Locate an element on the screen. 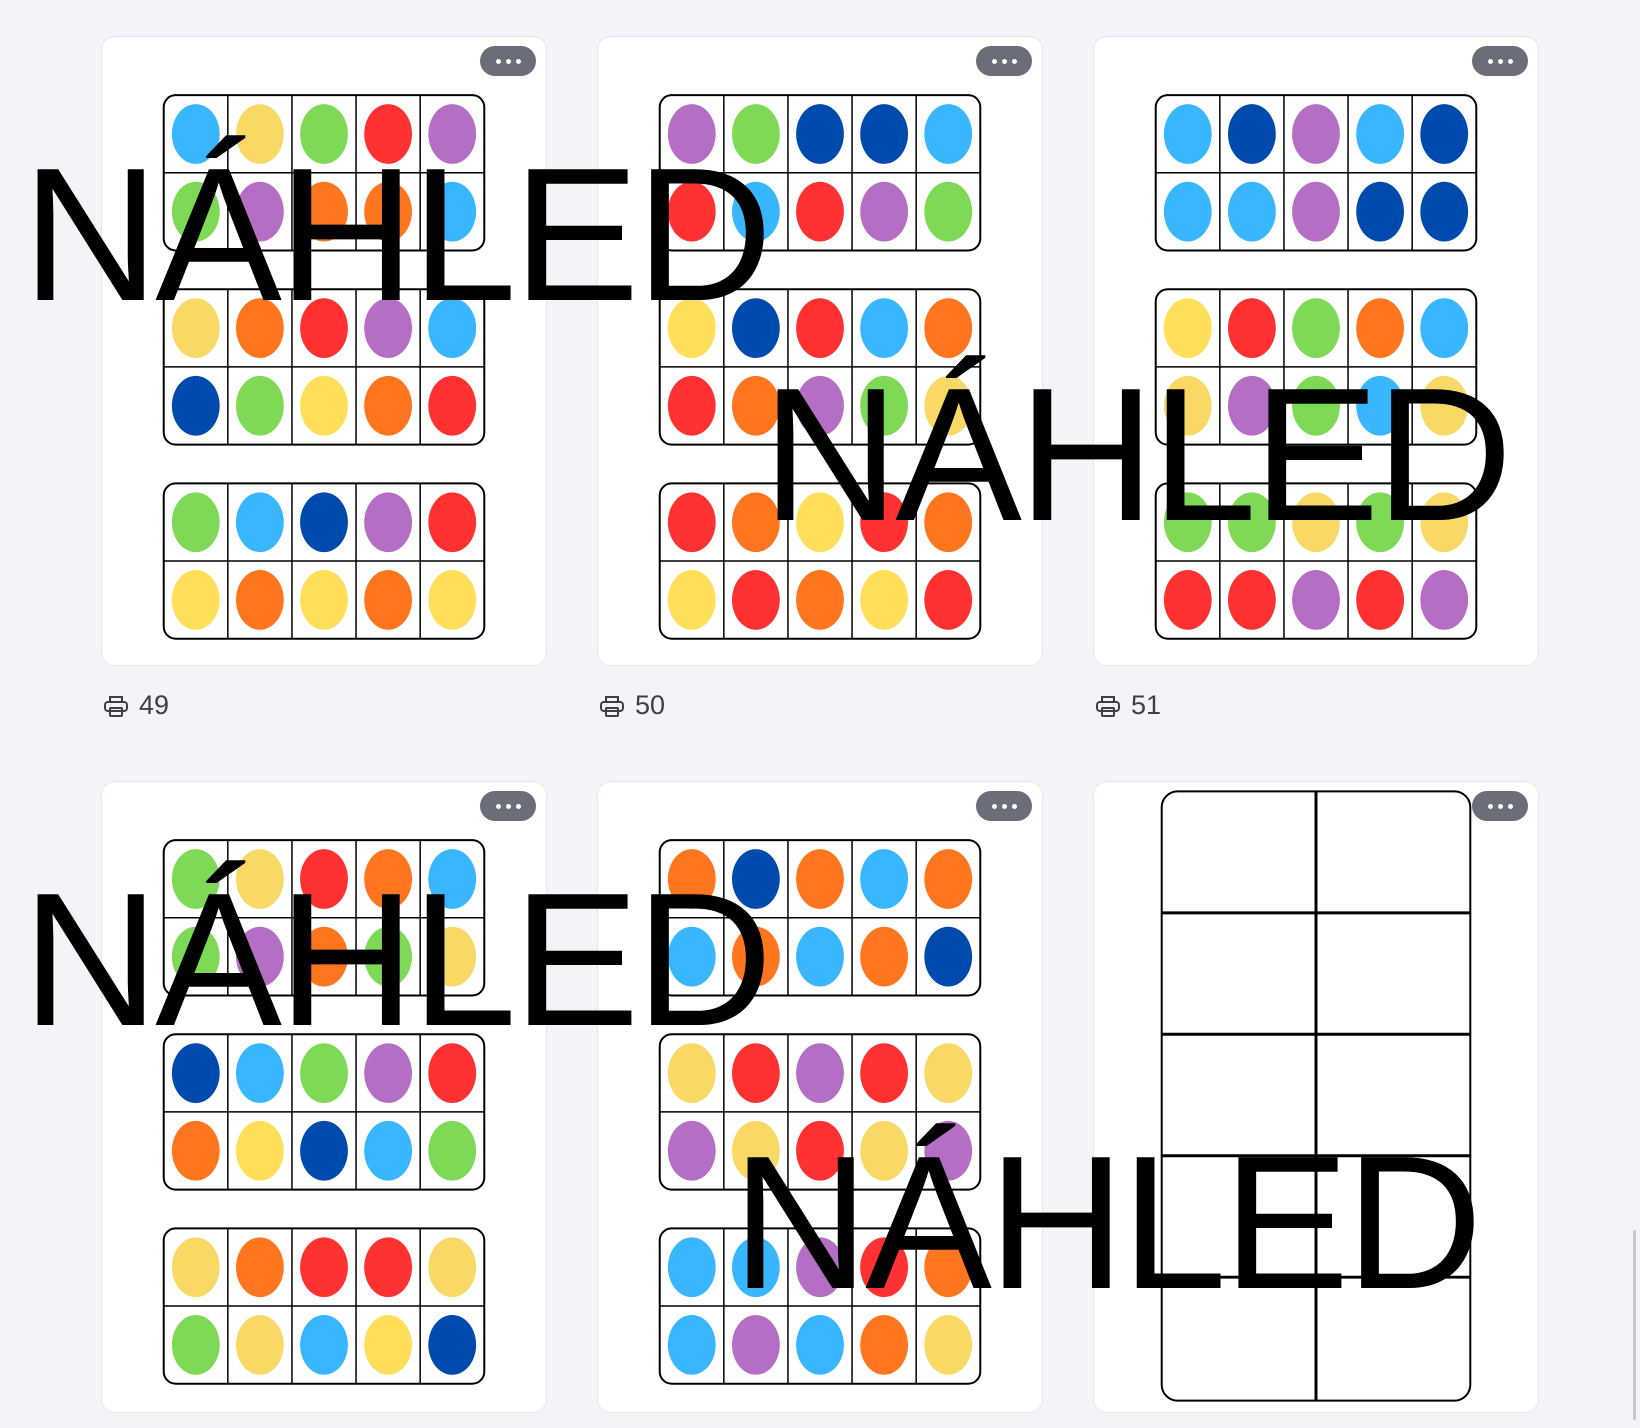  print-count-49: 49 is located at coordinates (136, 705).